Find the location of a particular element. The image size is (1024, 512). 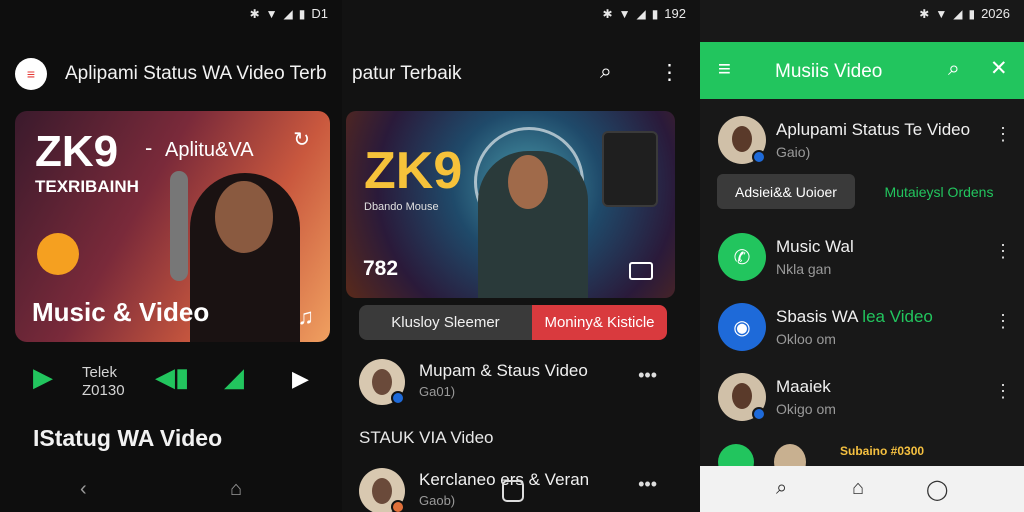

item-title-text: Sbasis WA is located at coordinates (819, 316).